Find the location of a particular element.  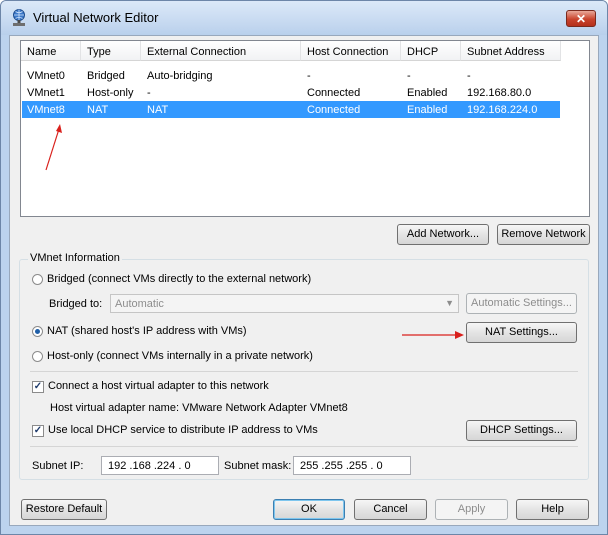

column-header-type: Type is located at coordinates (111, 51).